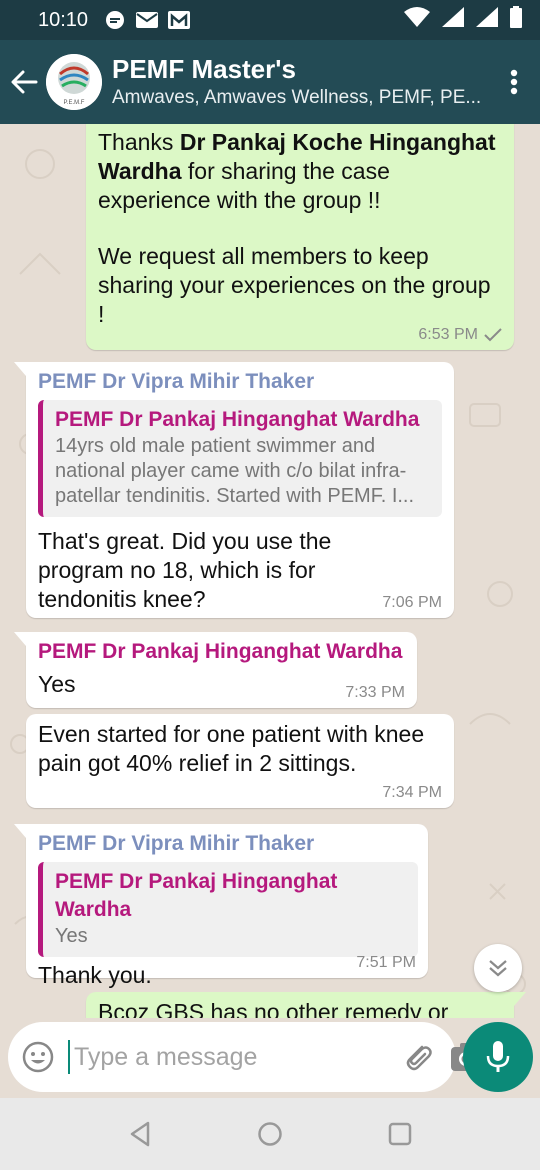 The image size is (540, 1170). I want to click on text-segment: Thanks, so click(139, 142).